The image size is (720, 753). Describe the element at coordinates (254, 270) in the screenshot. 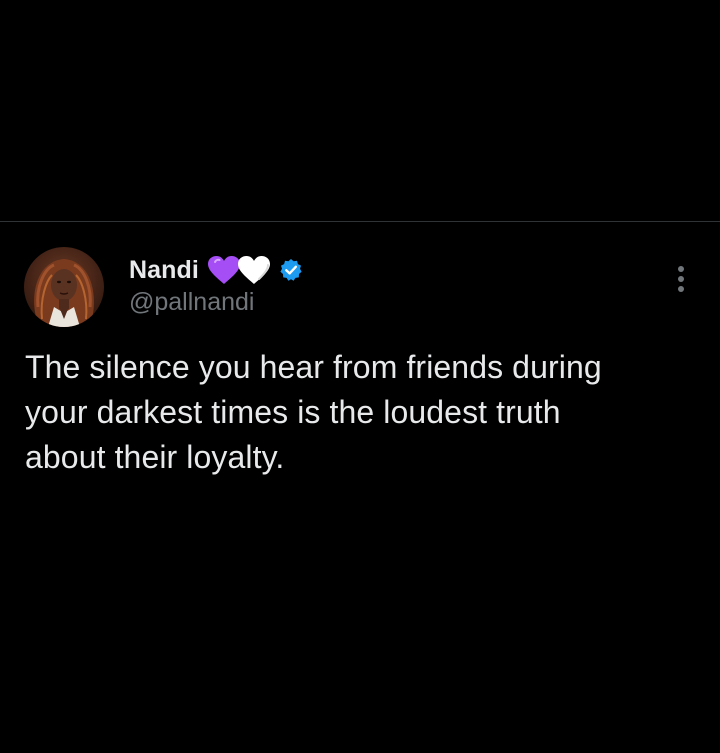

I see `white-heart-icon` at that location.